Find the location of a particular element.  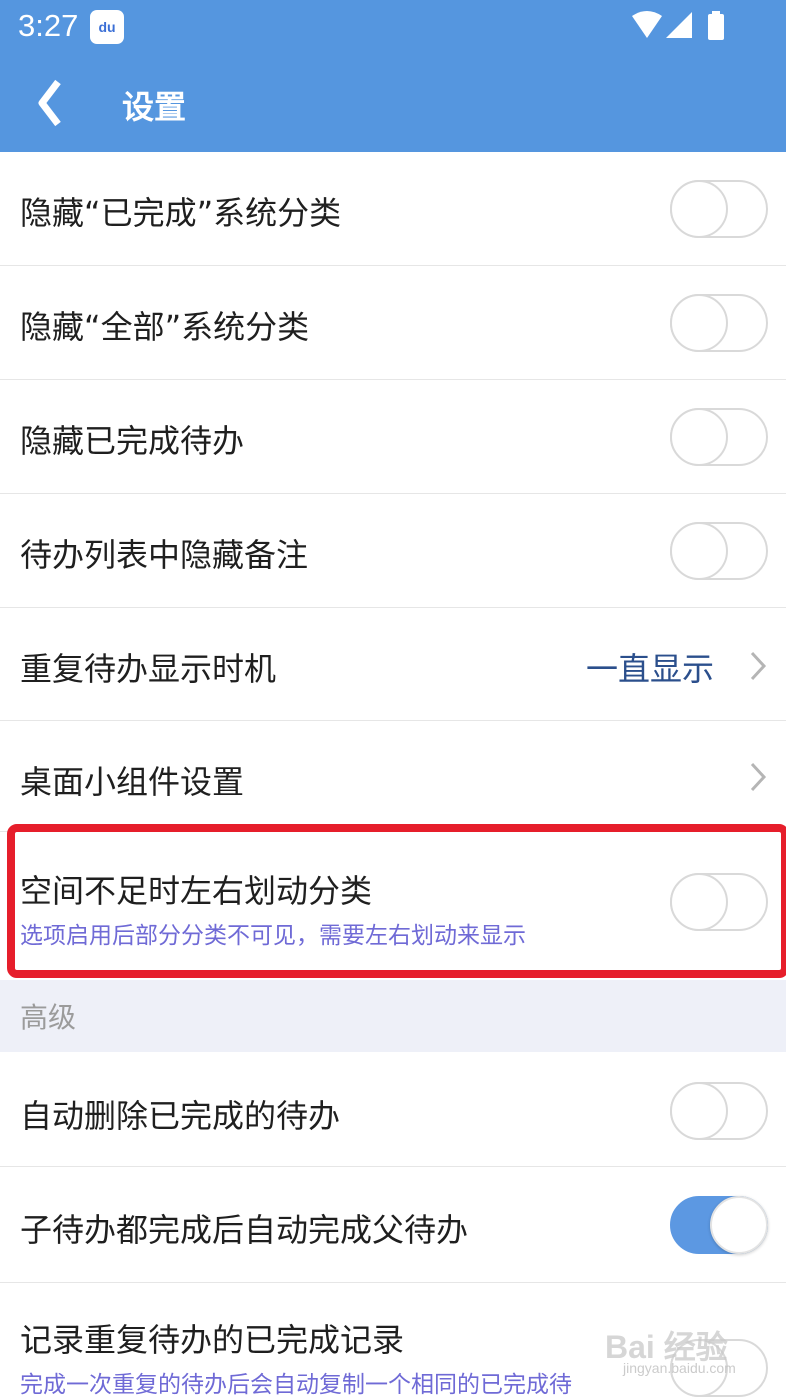

setting-hide-completed-todos: 隐藏已完成待办 is located at coordinates (393, 437).